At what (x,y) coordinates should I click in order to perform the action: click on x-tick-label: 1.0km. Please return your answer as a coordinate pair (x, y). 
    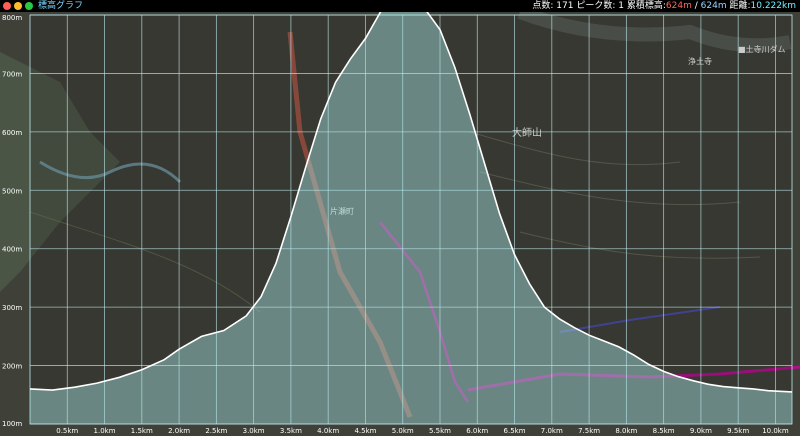
    Looking at the image, I should click on (105, 431).